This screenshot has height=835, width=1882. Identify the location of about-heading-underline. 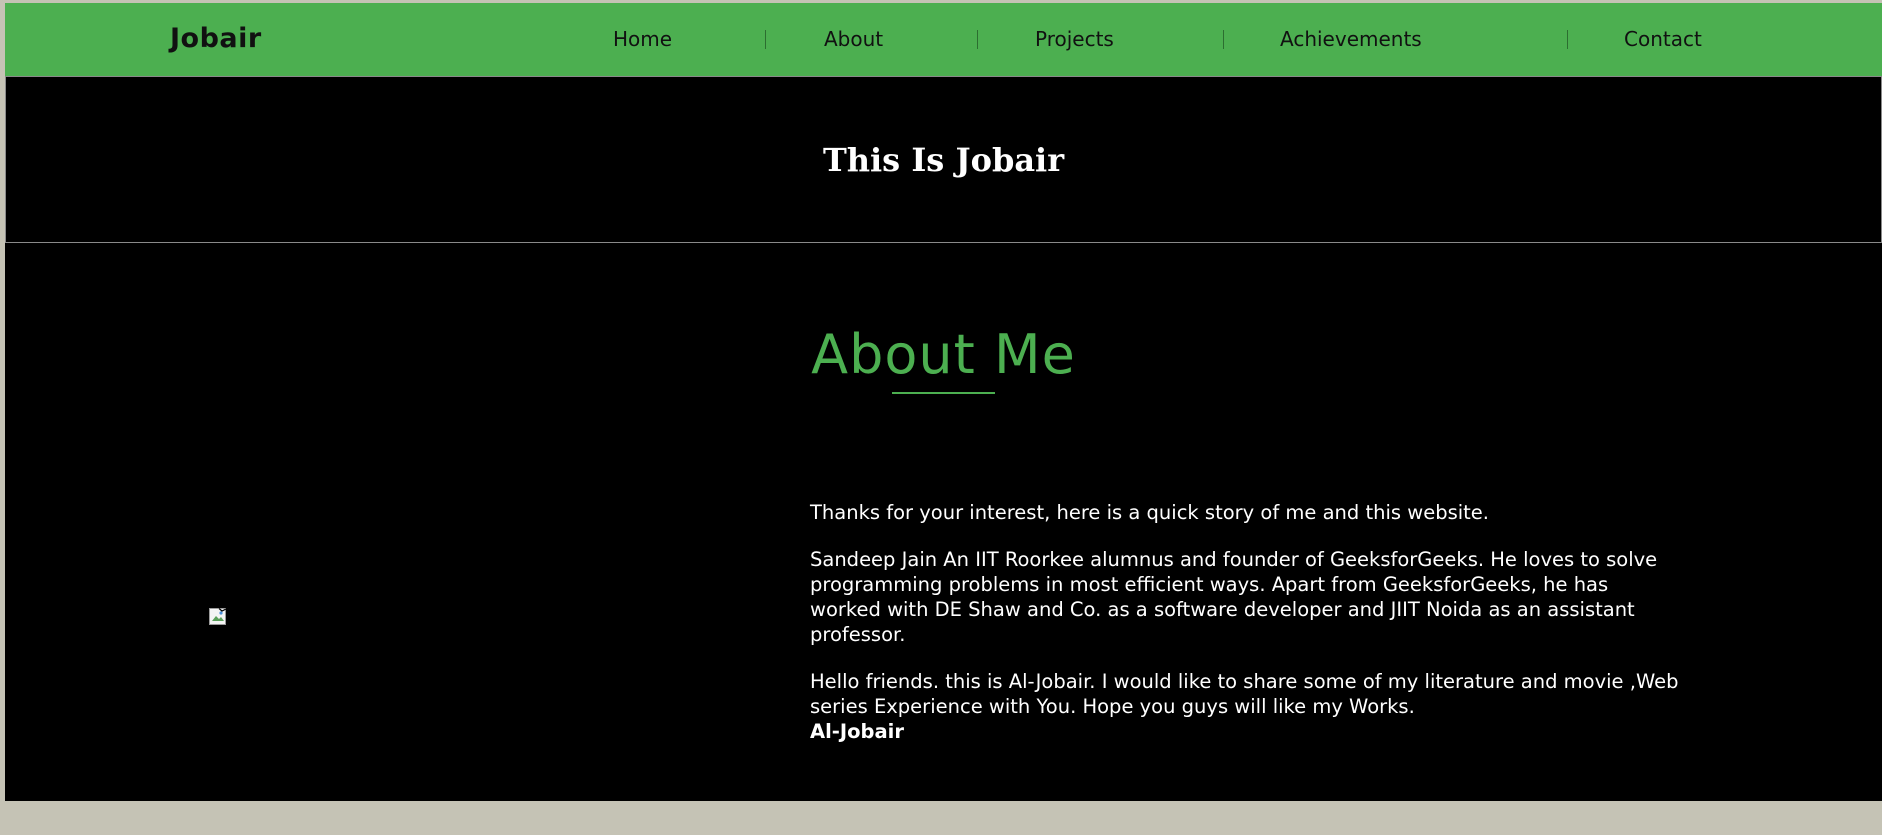
(943, 393).